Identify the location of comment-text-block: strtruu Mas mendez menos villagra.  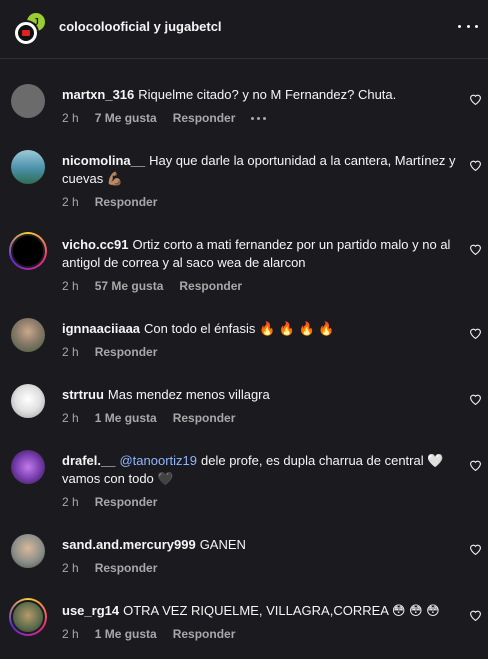
(259, 395).